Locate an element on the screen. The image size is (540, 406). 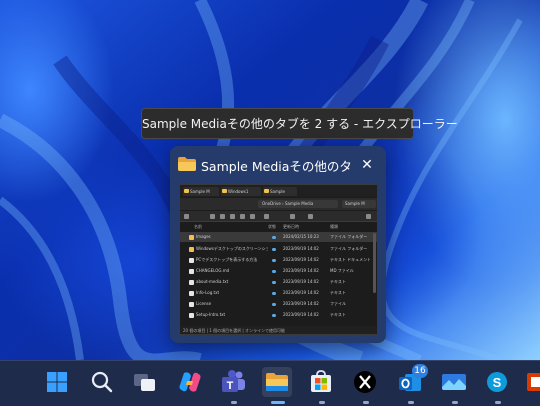
thumbnail-file-row: about-media.txt 2023/09/19 14:02 テキスト is located at coordinates (278, 282).